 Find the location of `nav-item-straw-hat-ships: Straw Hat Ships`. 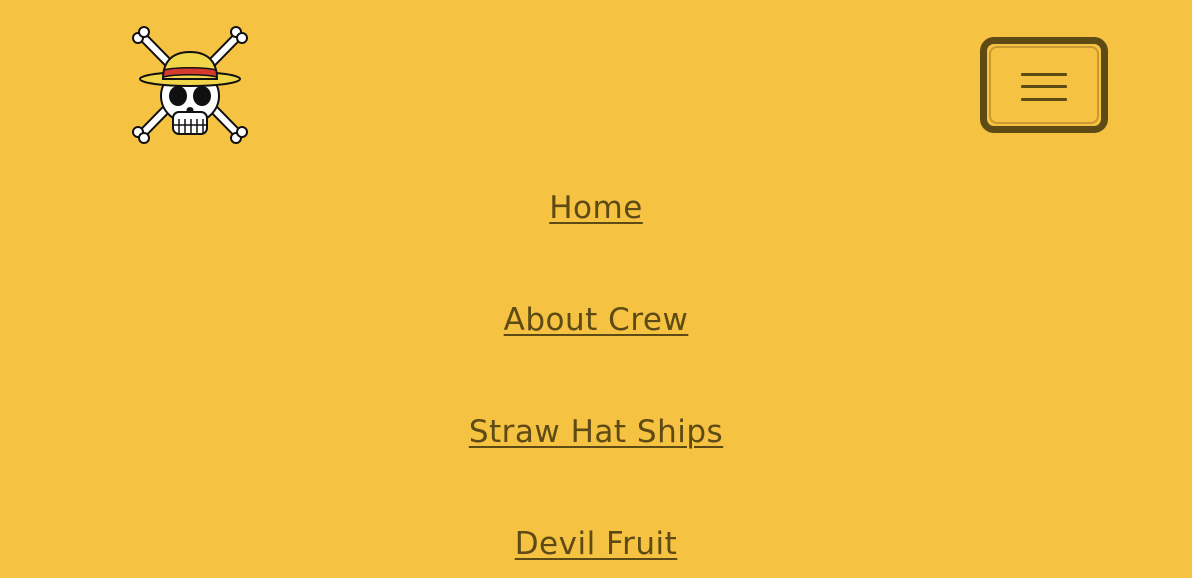

nav-item-straw-hat-ships: Straw Hat Ships is located at coordinates (596, 432).